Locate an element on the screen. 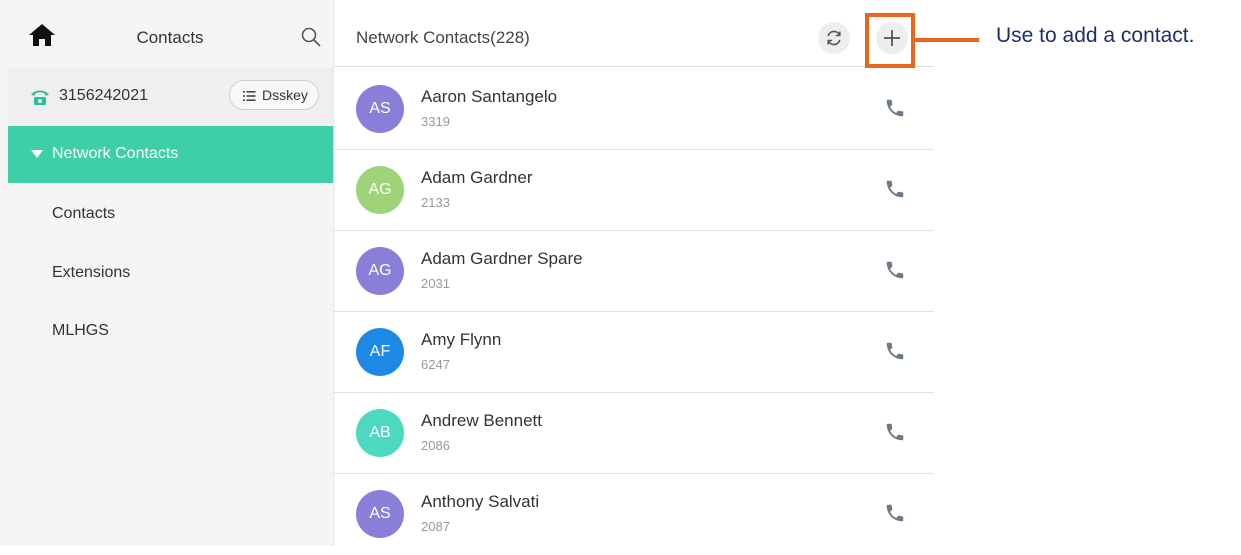 The image size is (1241, 555). dsskey-label: Dsskey is located at coordinates (285, 95).